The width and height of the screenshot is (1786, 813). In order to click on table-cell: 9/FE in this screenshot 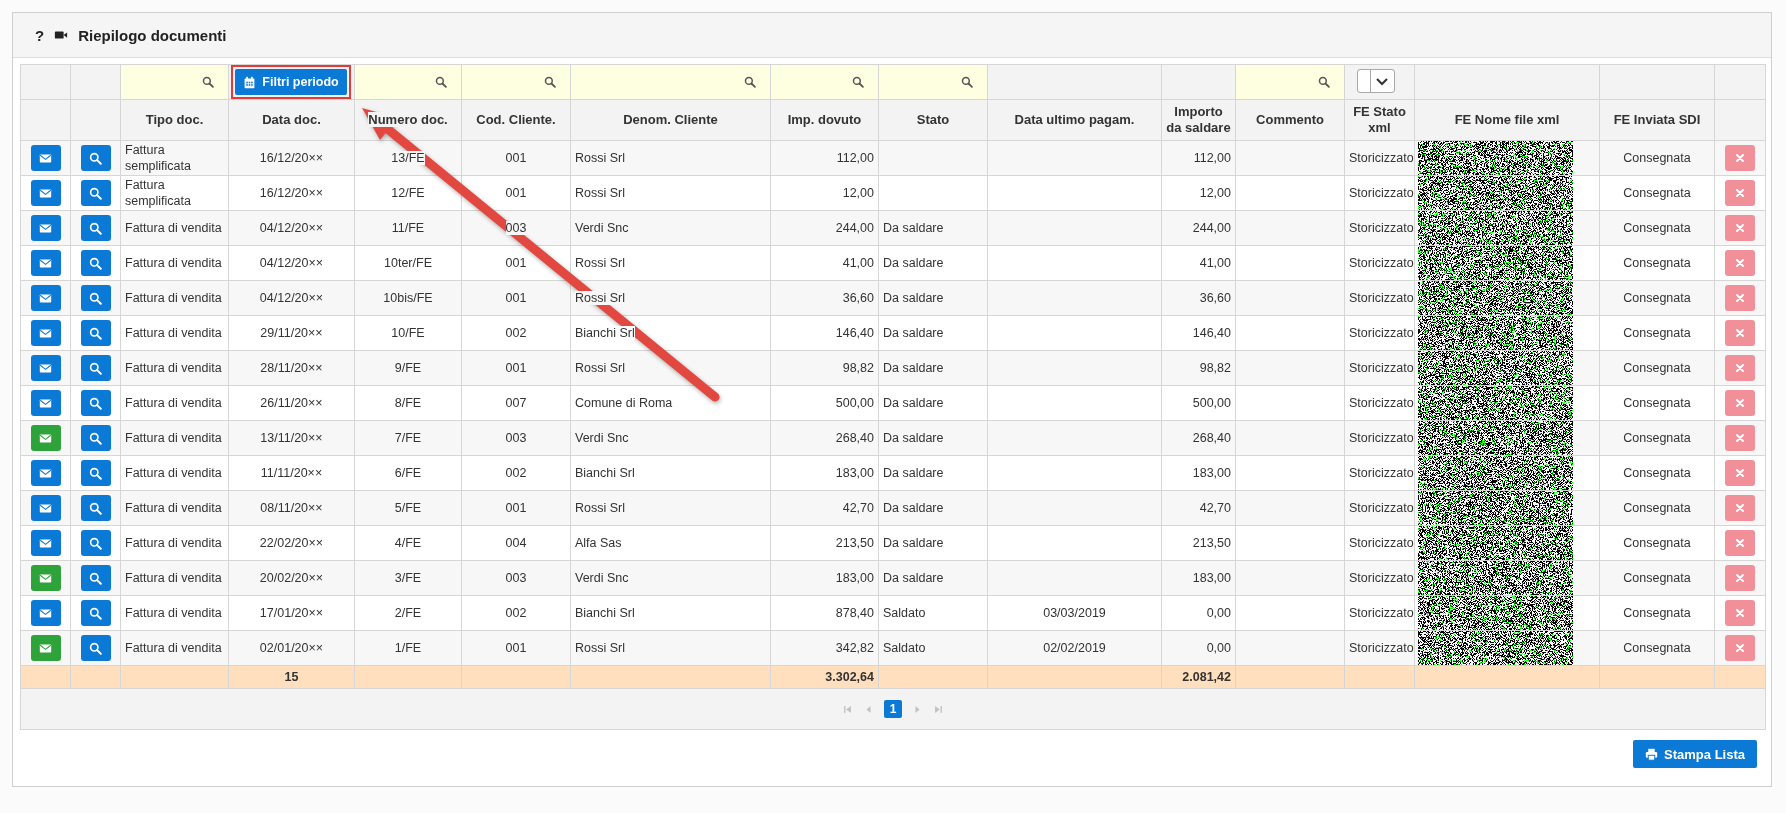, I will do `click(408, 368)`.